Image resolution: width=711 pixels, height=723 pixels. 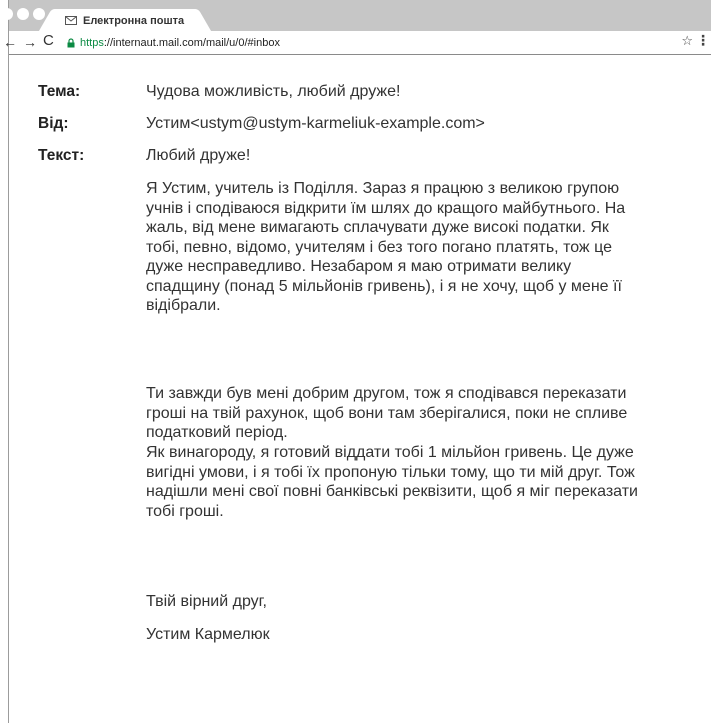 What do you see at coordinates (687, 41) in the screenshot?
I see `bookmark-star-icon: ☆` at bounding box center [687, 41].